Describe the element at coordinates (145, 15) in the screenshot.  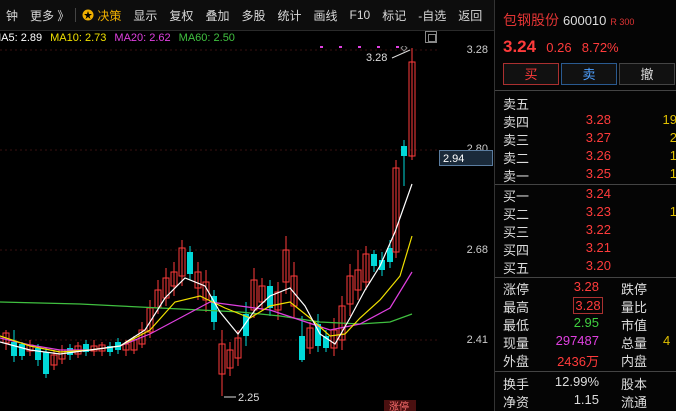
I see `toolbar-display: 显示` at that location.